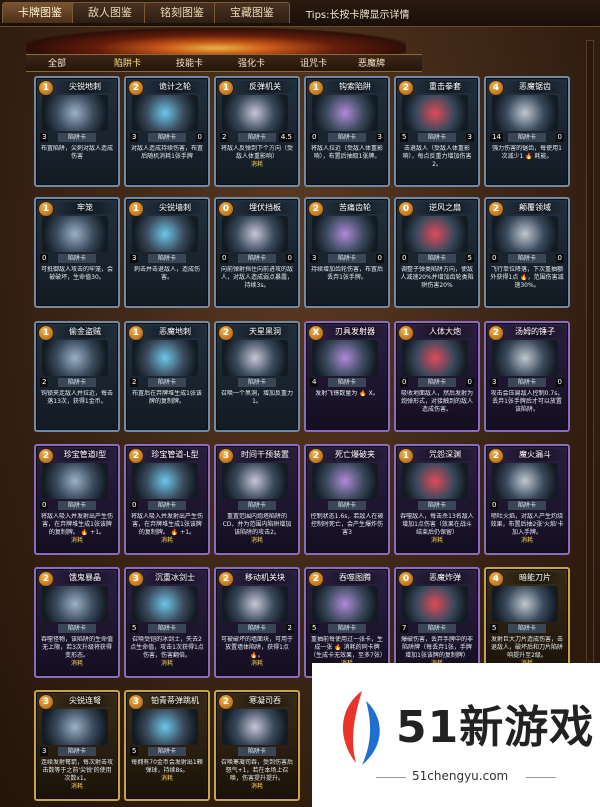 The image size is (600, 807). What do you see at coordinates (257, 654) in the screenshot?
I see `card-description: 可被破坏的墙面块，可用于放置墙体陷阱，获得1点 🔥。 消耗` at bounding box center [257, 654].